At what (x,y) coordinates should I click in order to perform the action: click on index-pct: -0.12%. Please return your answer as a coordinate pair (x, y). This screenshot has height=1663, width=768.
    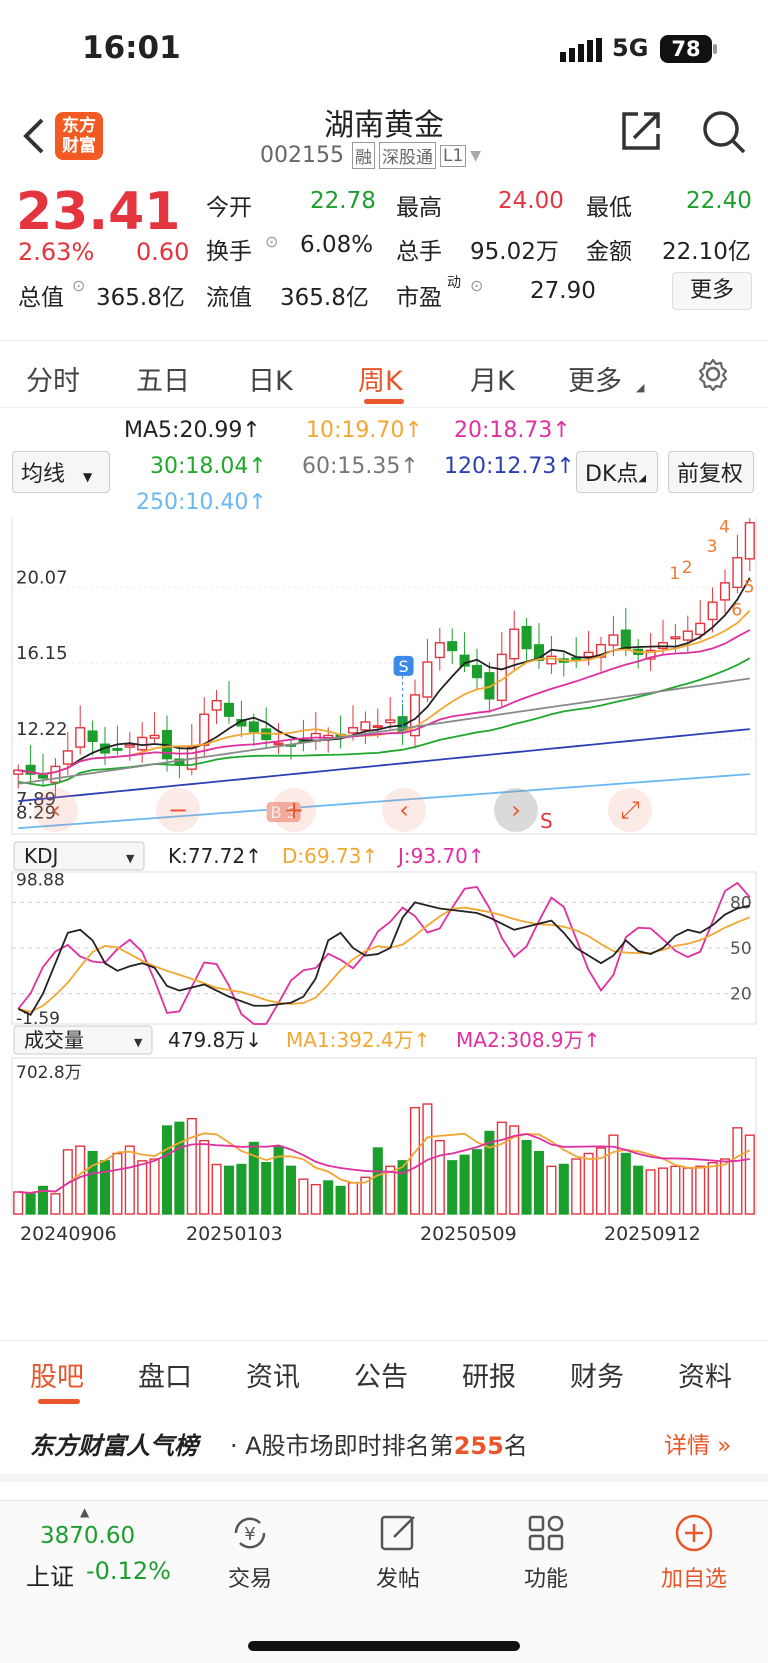
    Looking at the image, I should click on (128, 1571).